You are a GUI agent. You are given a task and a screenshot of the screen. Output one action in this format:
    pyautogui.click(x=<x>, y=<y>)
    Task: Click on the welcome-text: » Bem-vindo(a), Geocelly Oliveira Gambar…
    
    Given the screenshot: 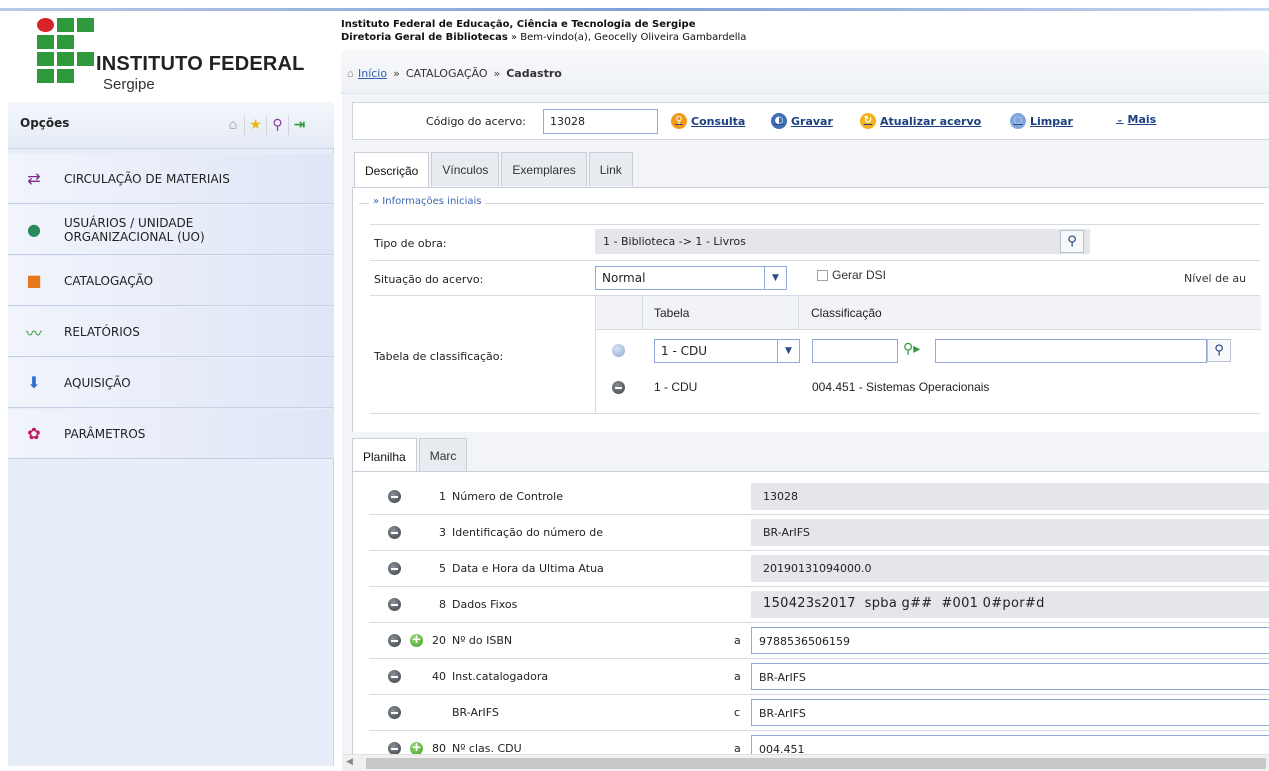 What is the action you would take?
    pyautogui.click(x=627, y=37)
    